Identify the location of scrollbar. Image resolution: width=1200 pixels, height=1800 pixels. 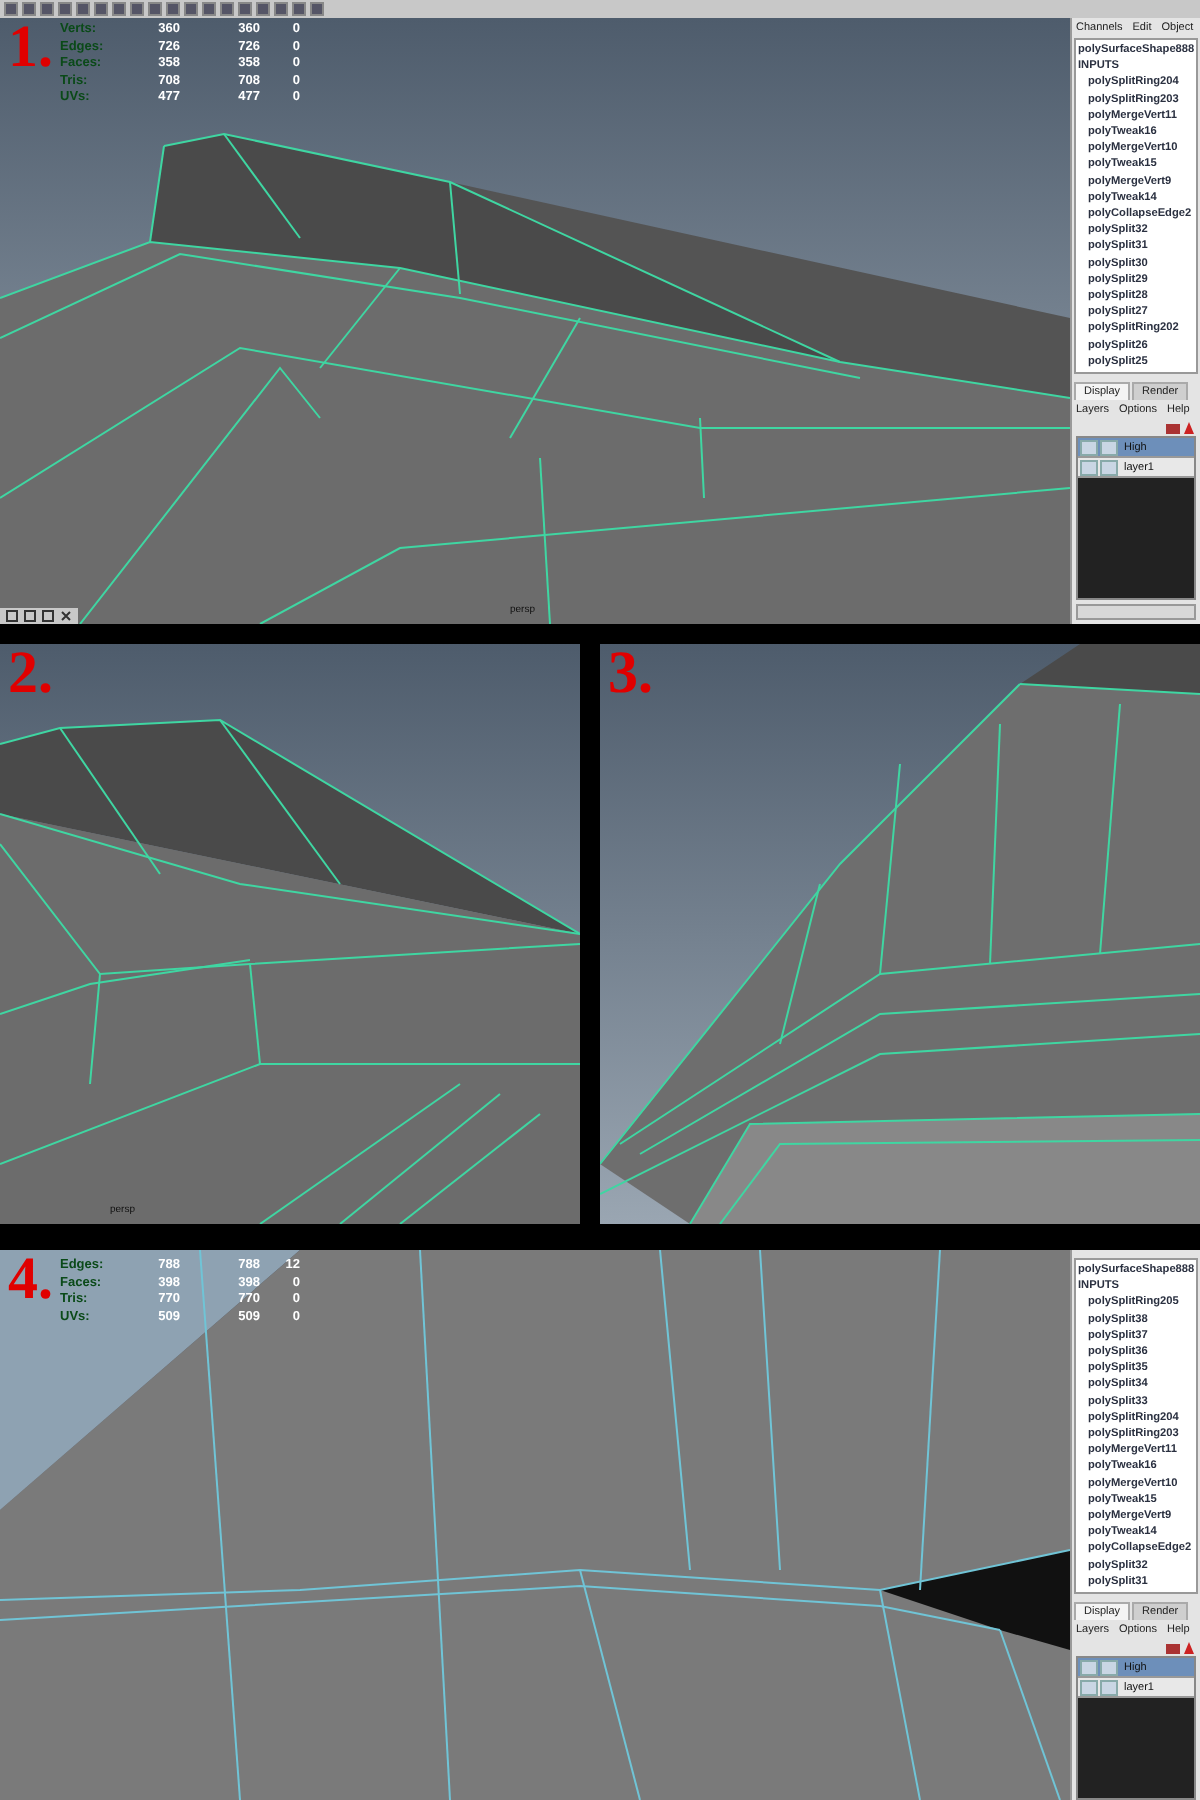
(1136, 612).